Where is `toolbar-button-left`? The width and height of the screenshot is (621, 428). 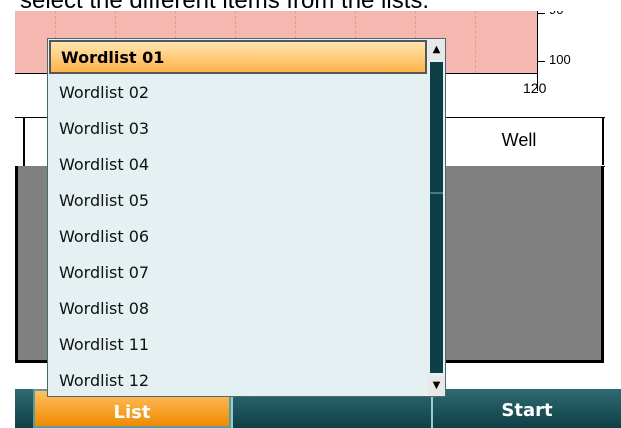 toolbar-button-left is located at coordinates (24, 408).